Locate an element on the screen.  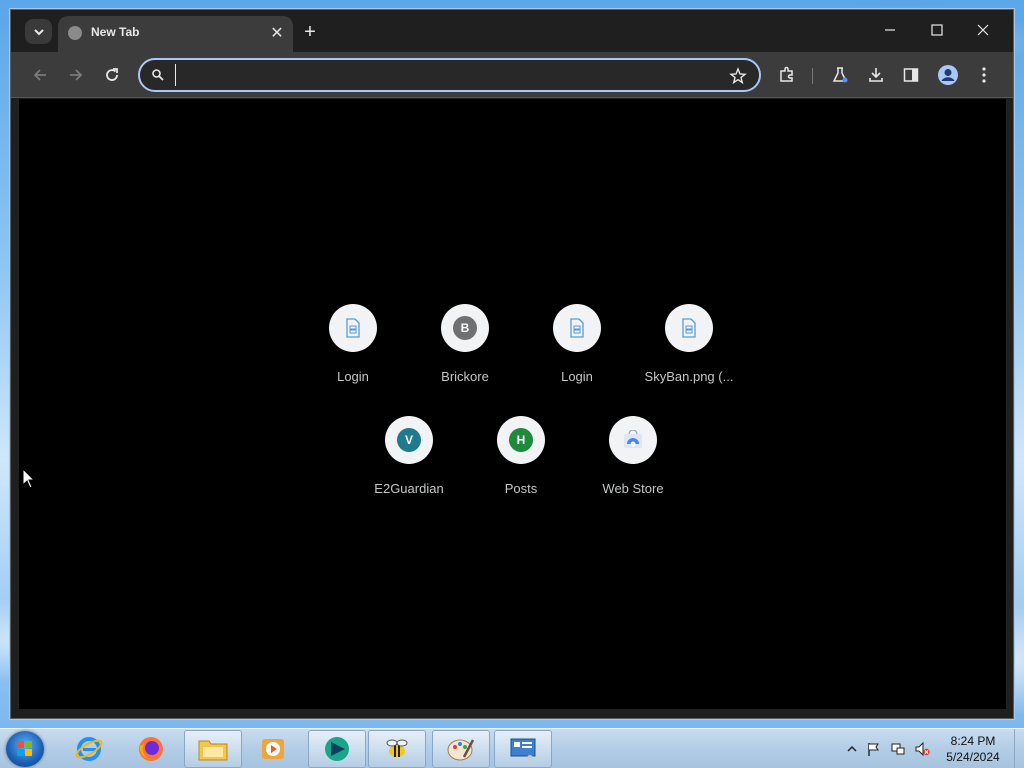
clock-time: 8:24 PM is located at coordinates (973, 741).